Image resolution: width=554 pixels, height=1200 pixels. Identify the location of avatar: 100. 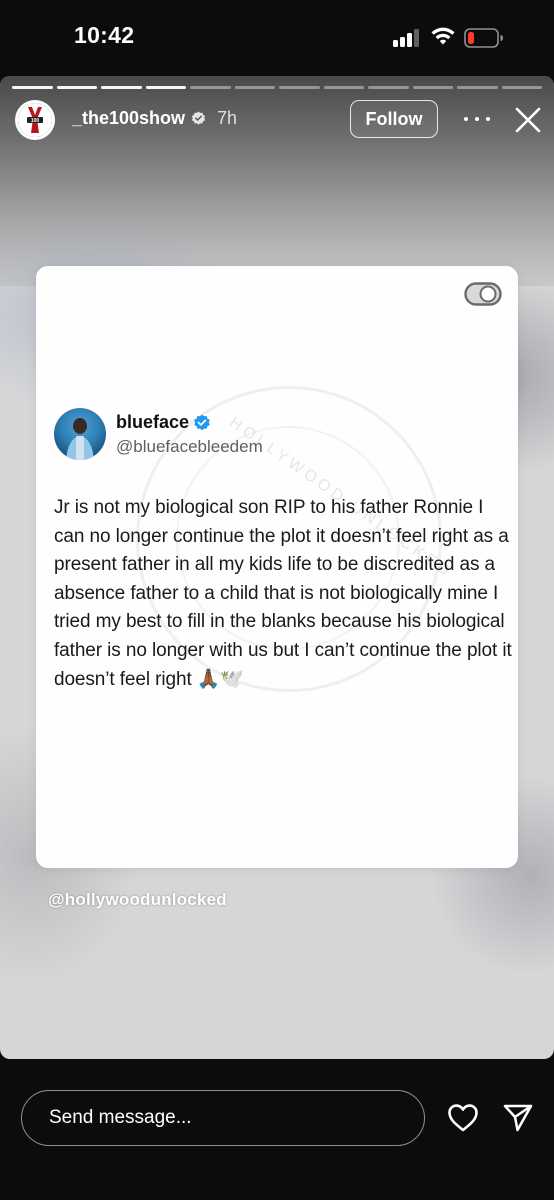
(35, 120).